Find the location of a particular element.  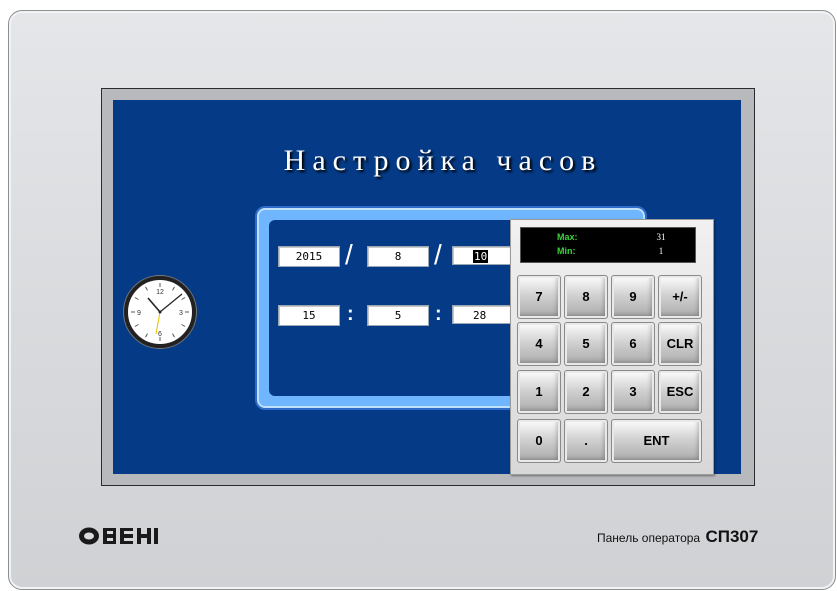

svg-text: 6 is located at coordinates (160, 334).